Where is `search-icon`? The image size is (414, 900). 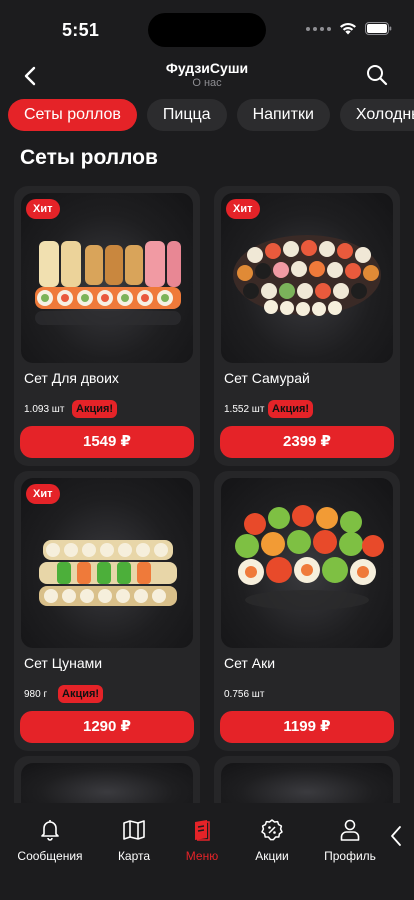 search-icon is located at coordinates (377, 75).